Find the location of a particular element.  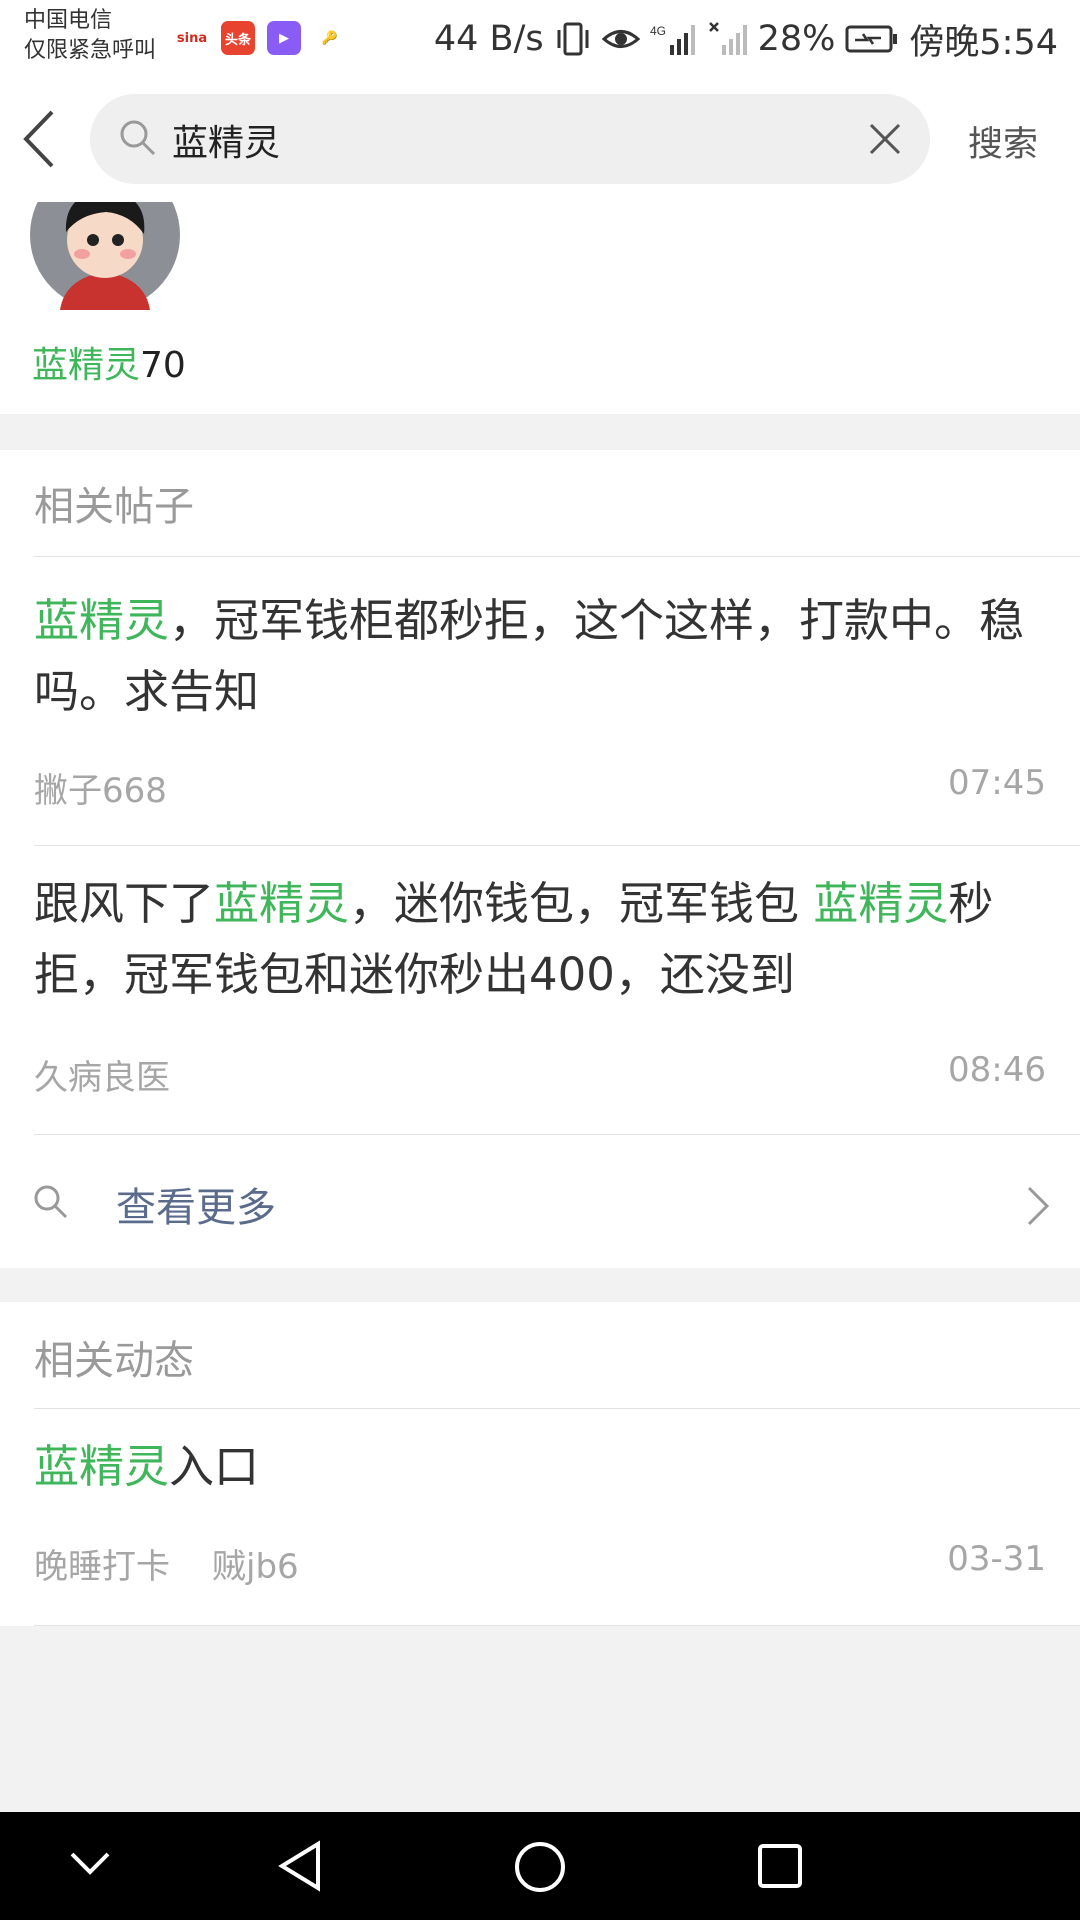

status-right: 44 B/s 4G 28% 傍晚5:54 is located at coordinates (746, 39).